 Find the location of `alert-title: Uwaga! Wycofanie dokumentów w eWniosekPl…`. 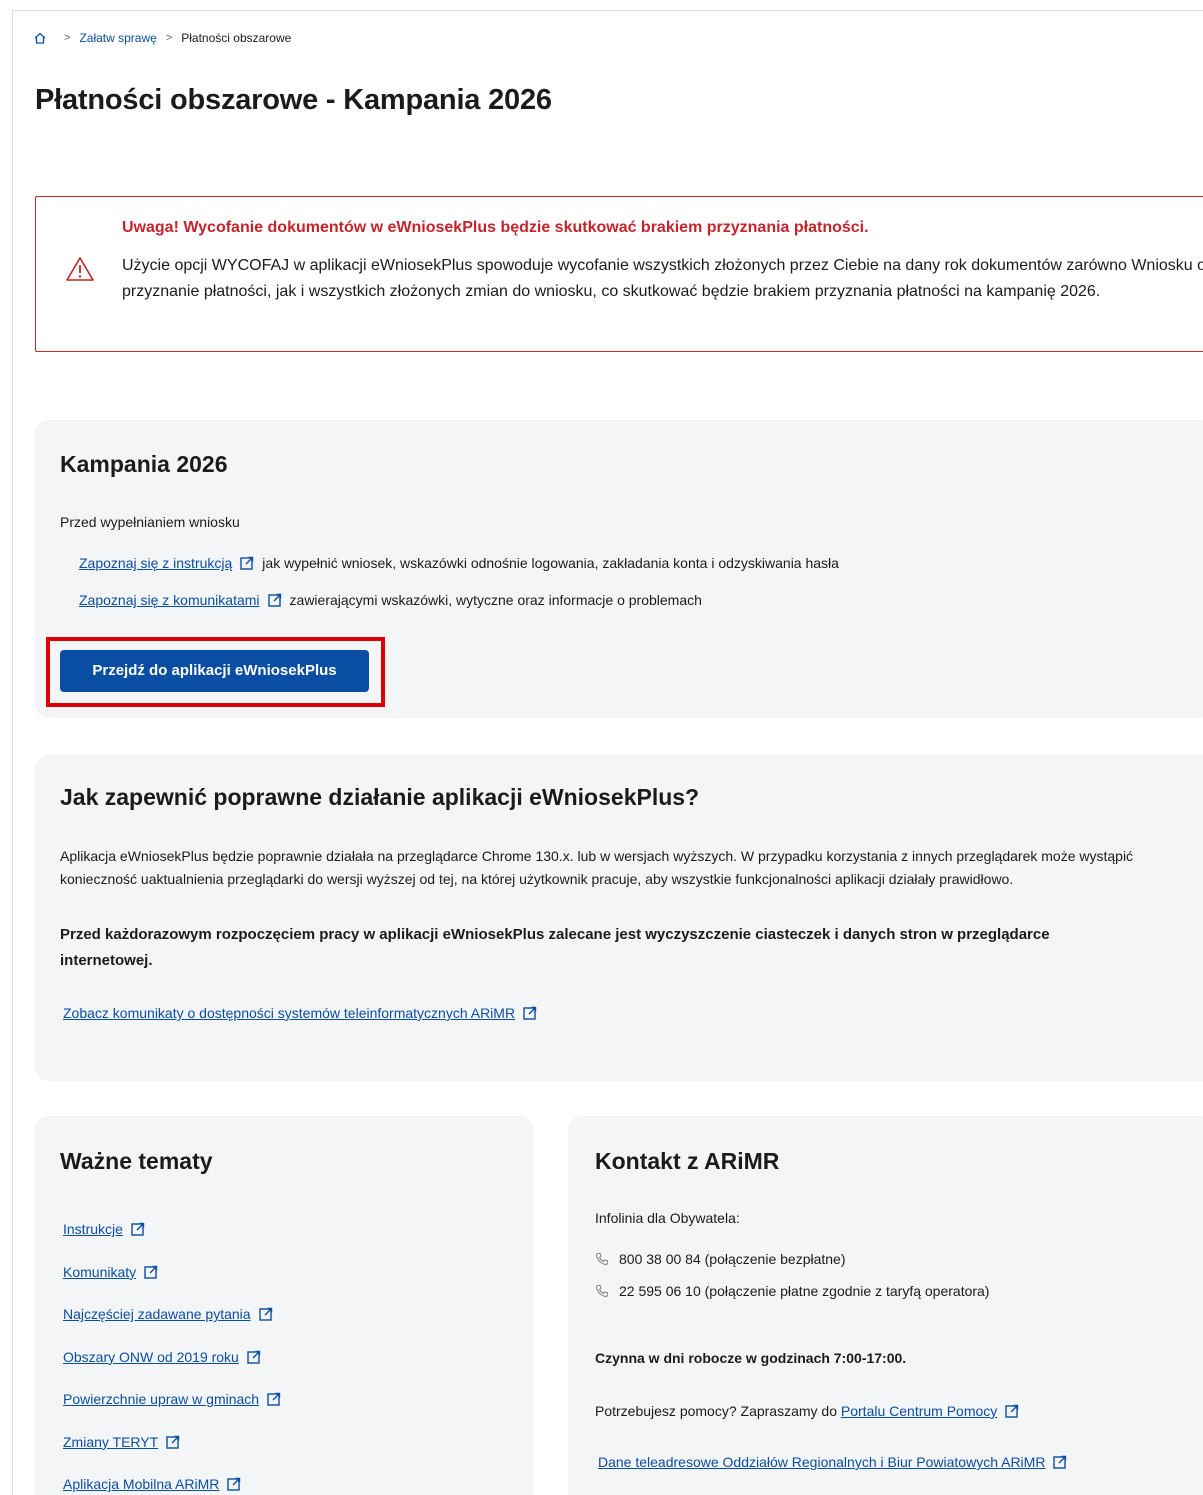

alert-title: Uwaga! Wycofanie dokumentów w eWniosekPl… is located at coordinates (495, 227).